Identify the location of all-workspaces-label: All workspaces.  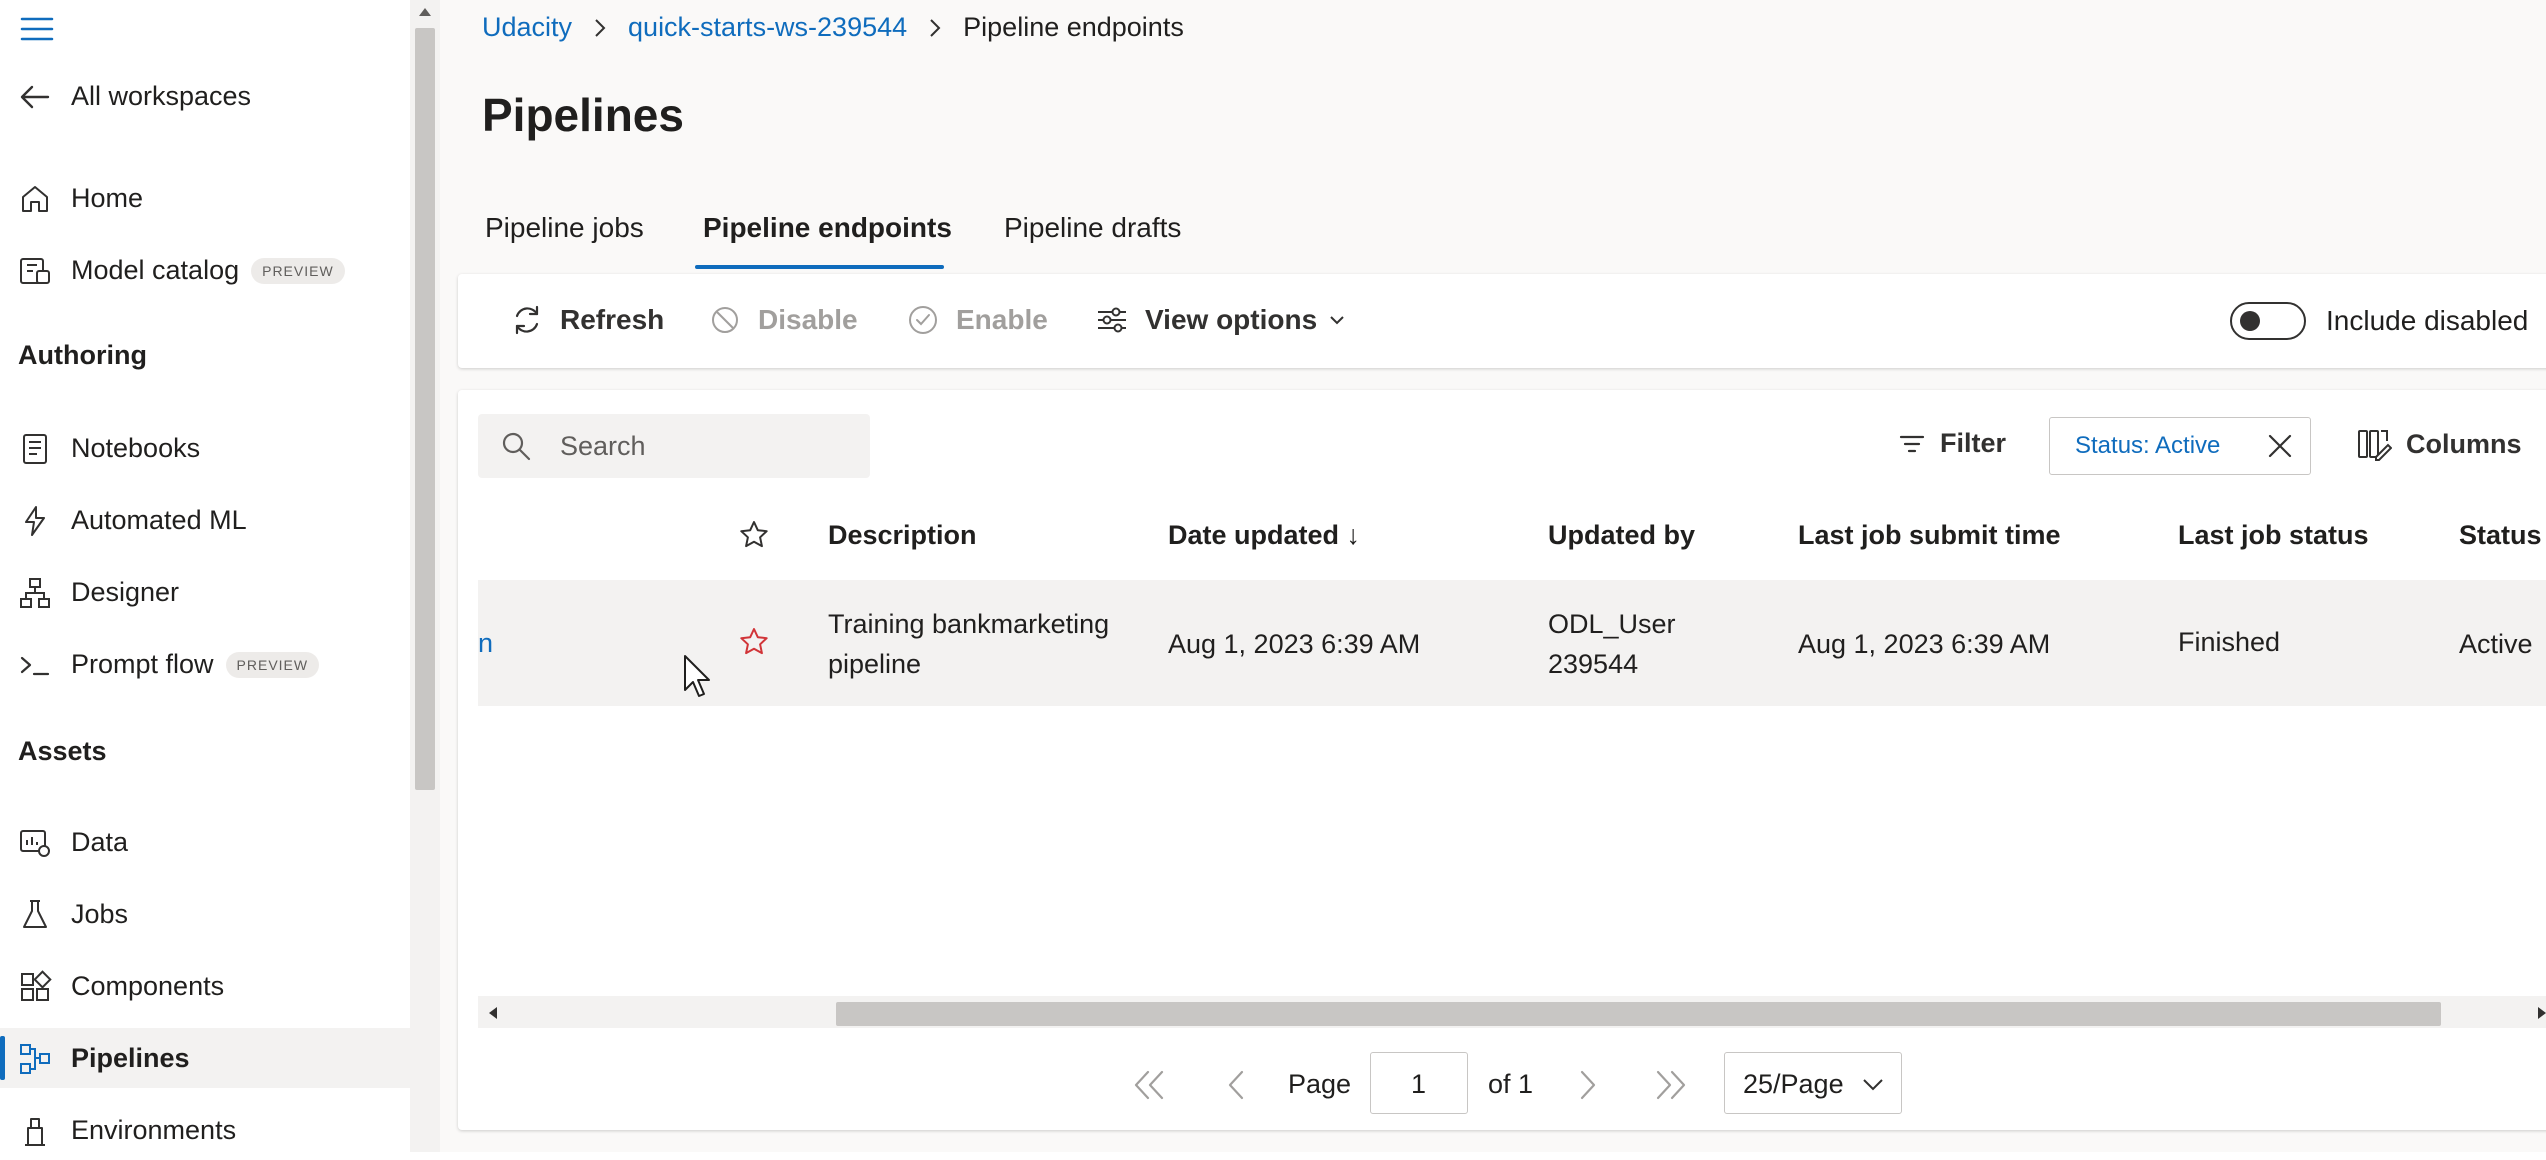
(161, 95).